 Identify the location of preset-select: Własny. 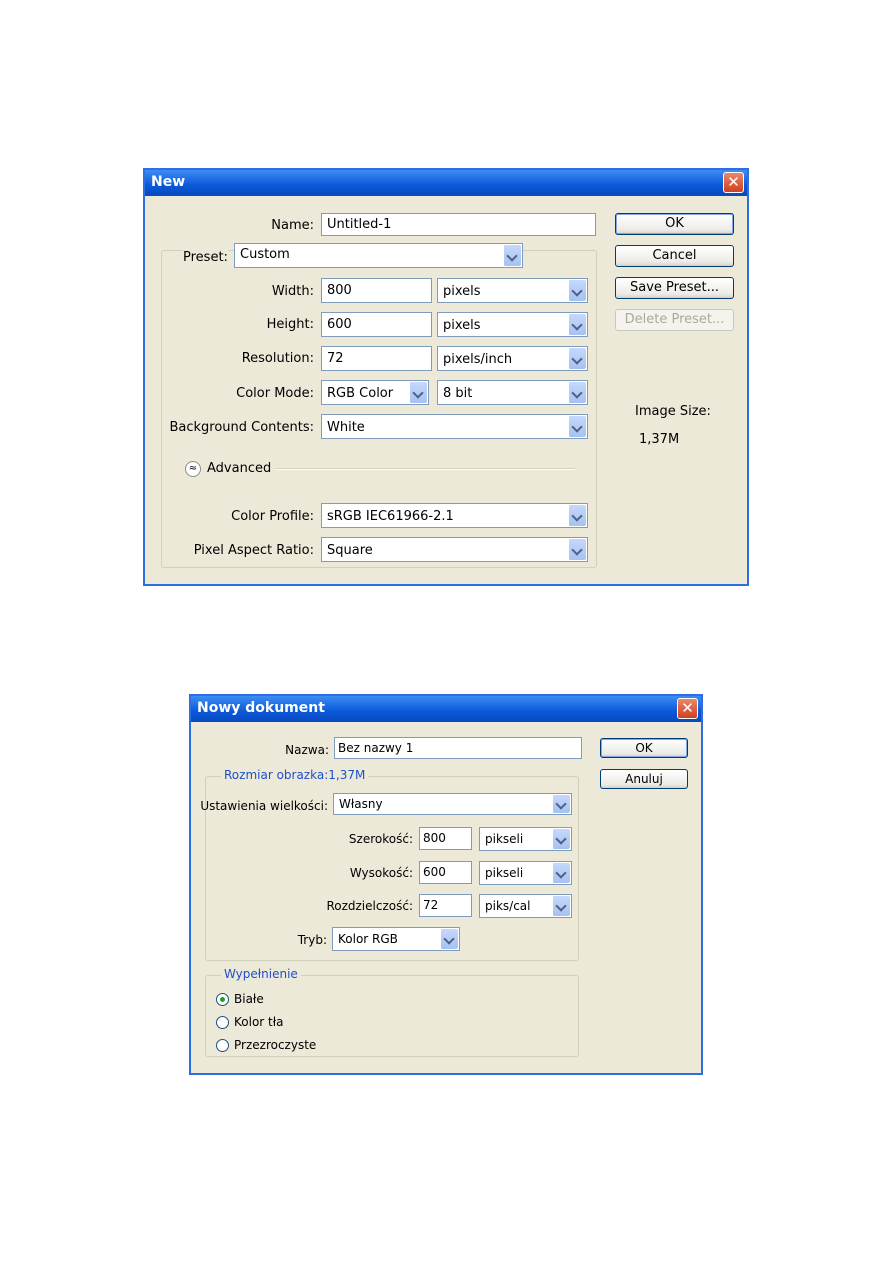
(452, 804).